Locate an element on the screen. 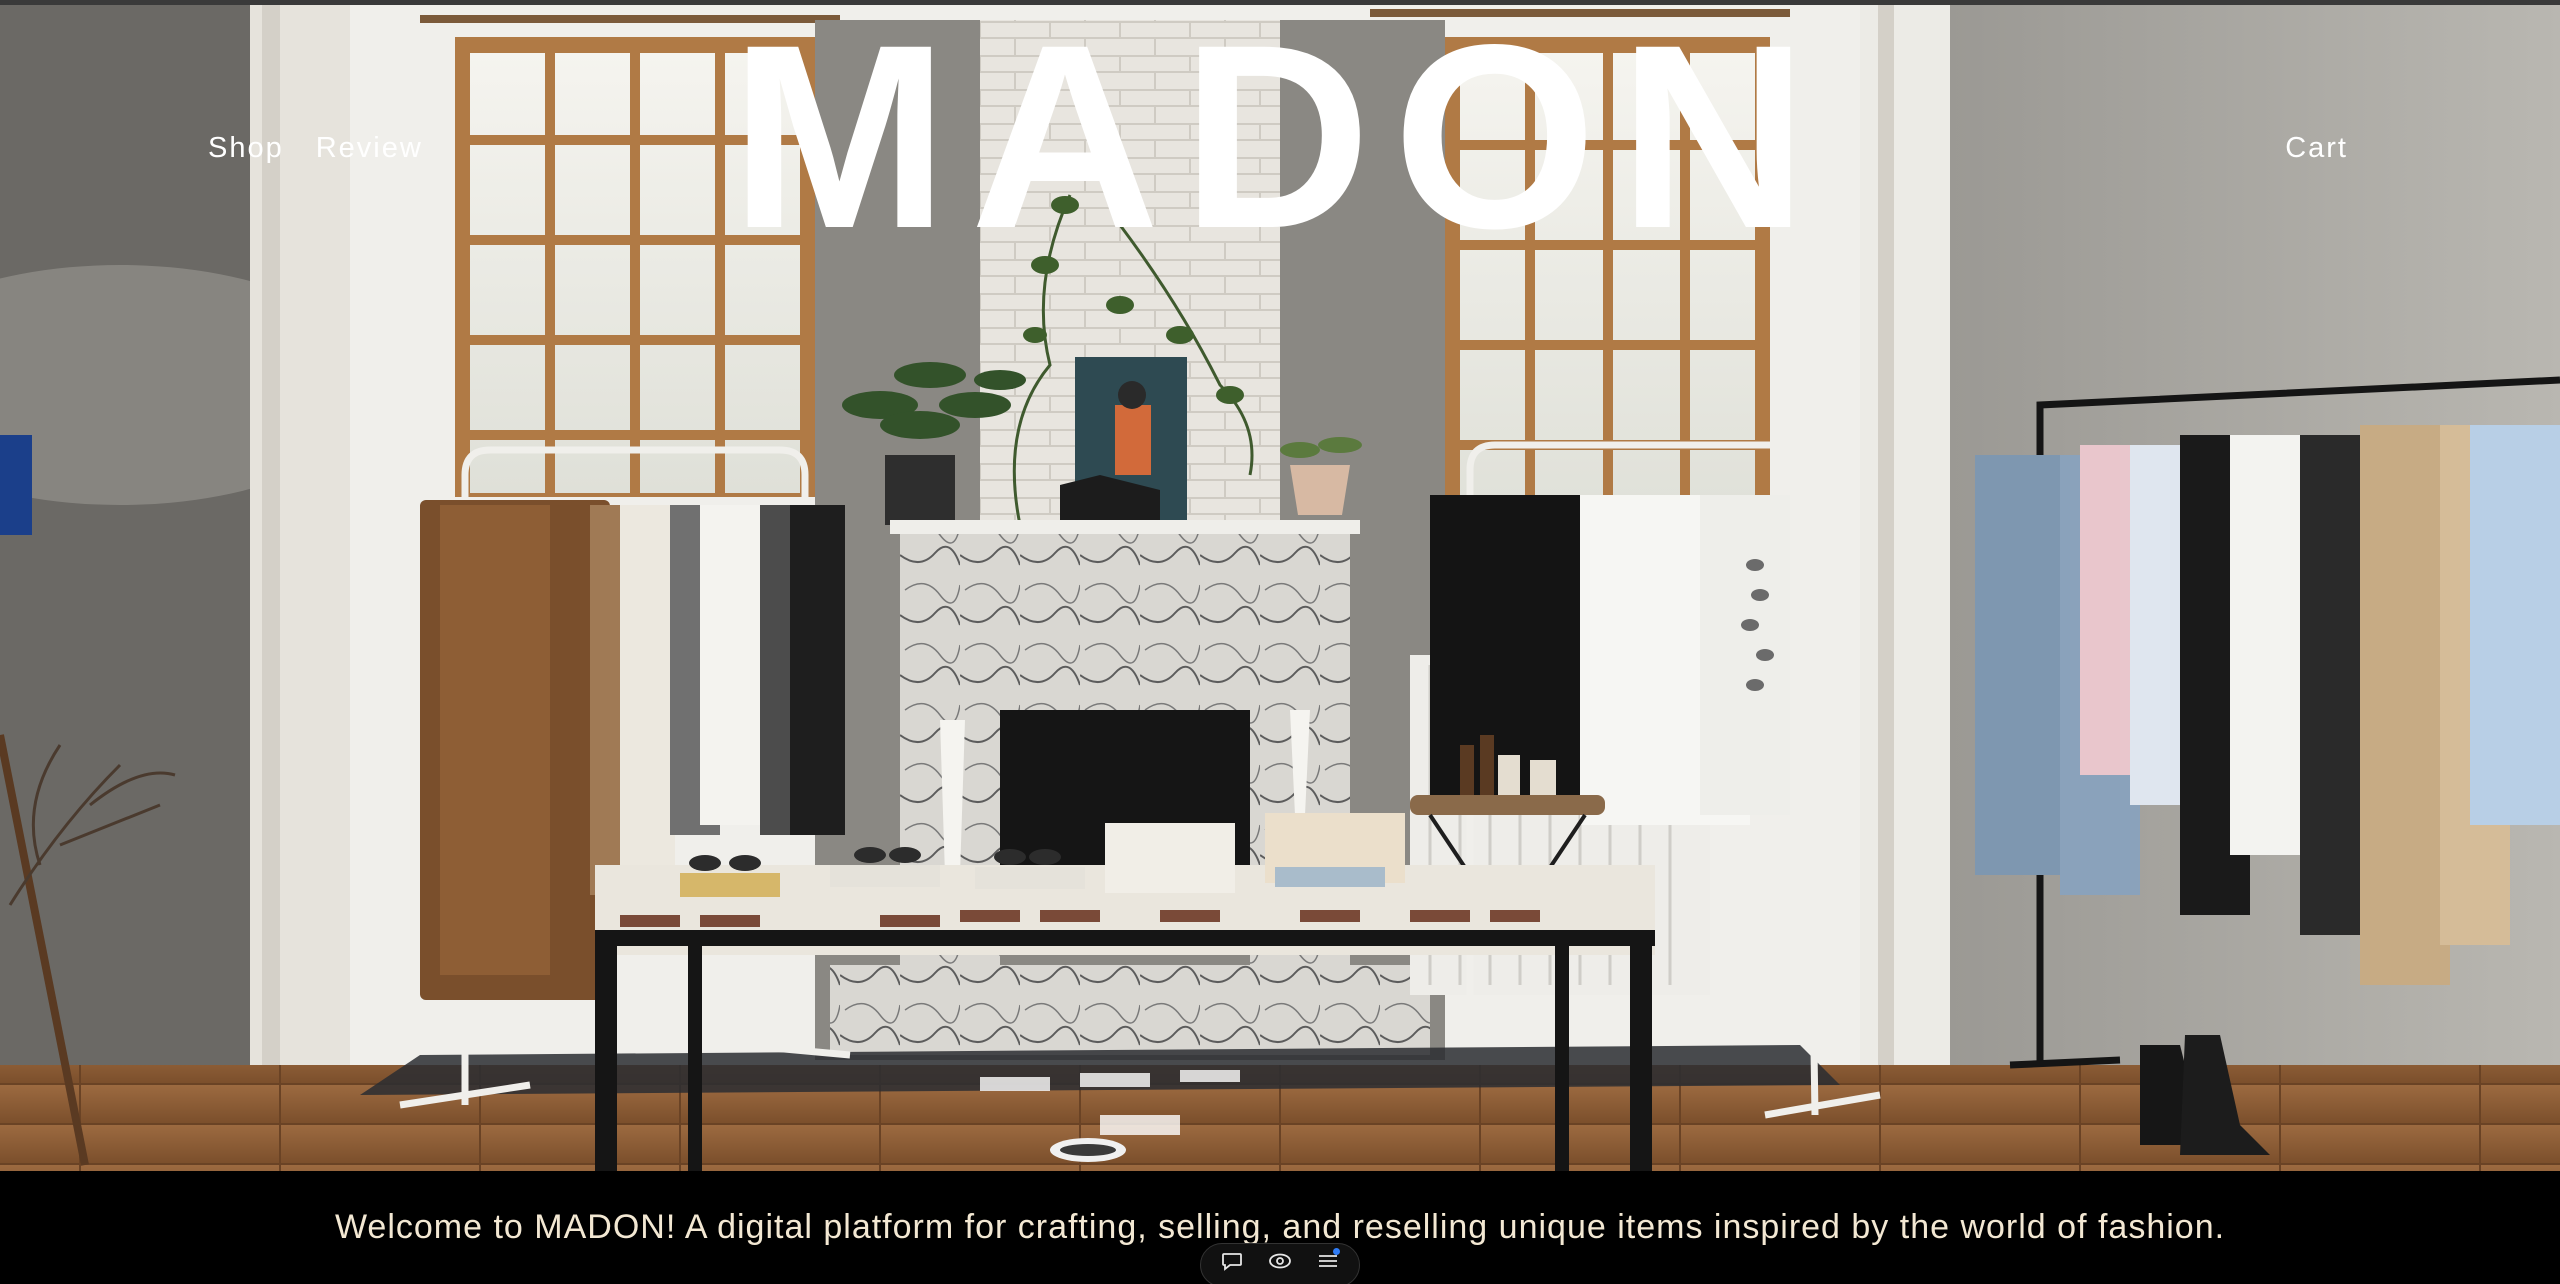 This screenshot has width=2560, height=1284. nav-link-review: Review is located at coordinates (369, 148).